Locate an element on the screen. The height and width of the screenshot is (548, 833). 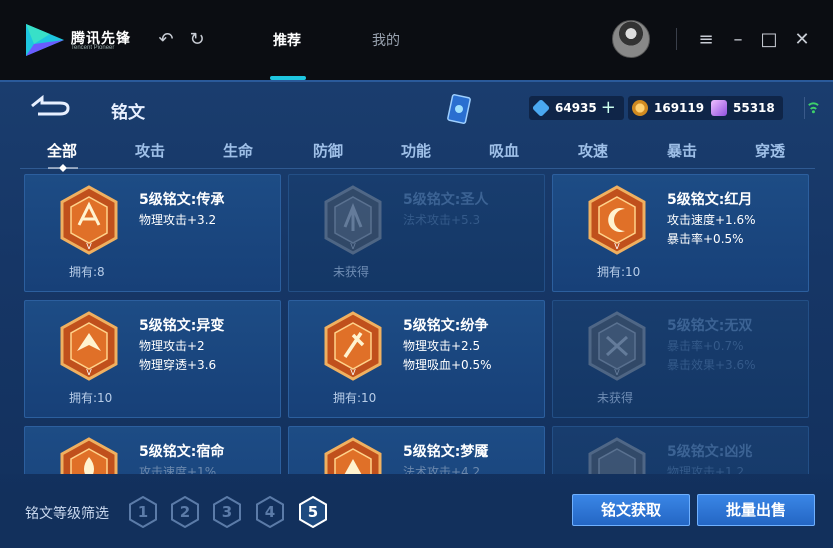
signal-icon is located at coordinates (811, 108).